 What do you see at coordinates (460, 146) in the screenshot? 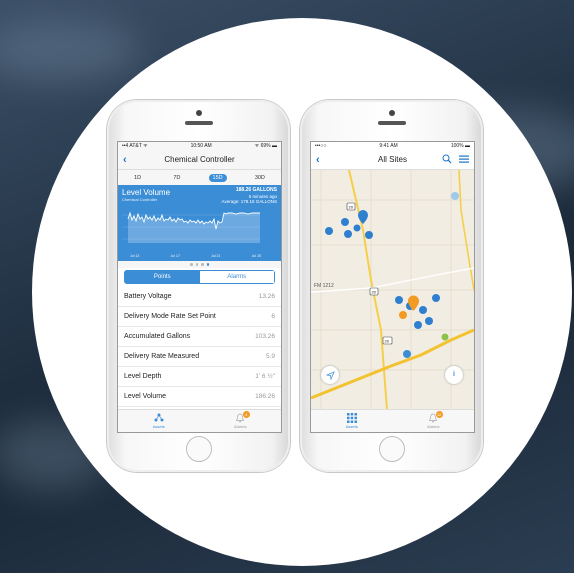
I see `battery: 100% ▬` at bounding box center [460, 146].